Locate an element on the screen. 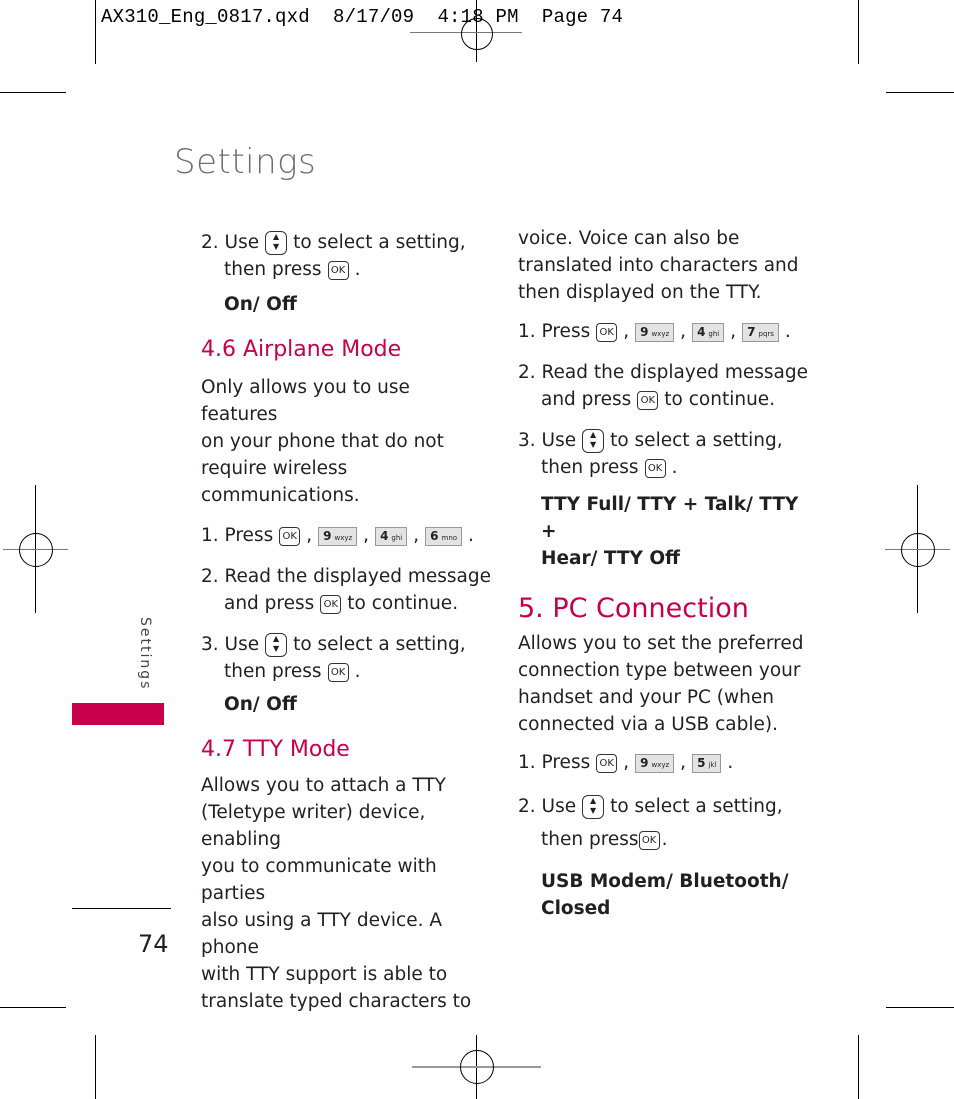 Image resolution: width=954 pixels, height=1099 pixels. section-heading: 5. PC Connection is located at coordinates (633, 608).